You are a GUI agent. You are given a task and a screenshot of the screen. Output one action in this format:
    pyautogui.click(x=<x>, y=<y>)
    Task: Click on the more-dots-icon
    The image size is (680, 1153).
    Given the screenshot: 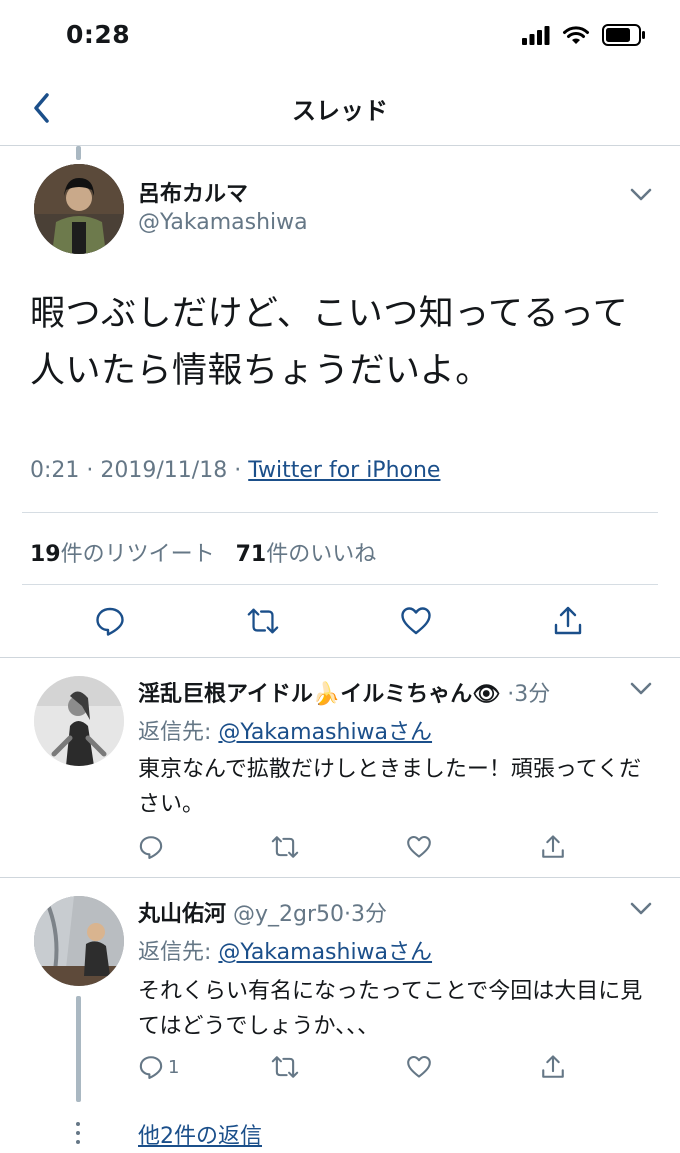 What is the action you would take?
    pyautogui.click(x=78, y=1133)
    